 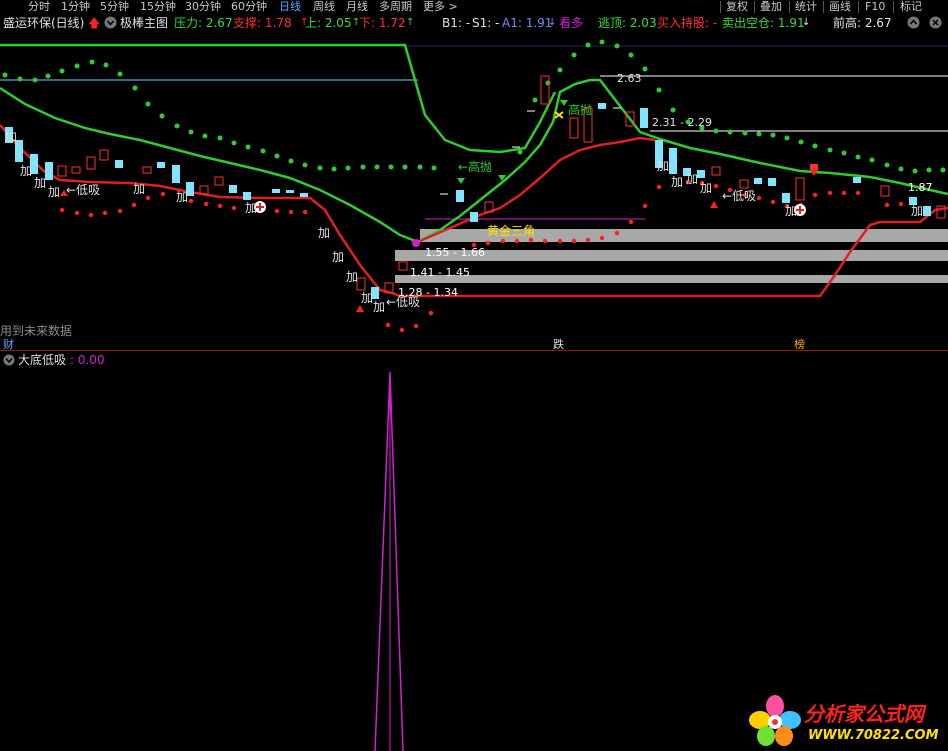 What do you see at coordinates (389, 561) in the screenshot?
I see `bottom-signal-line` at bounding box center [389, 561].